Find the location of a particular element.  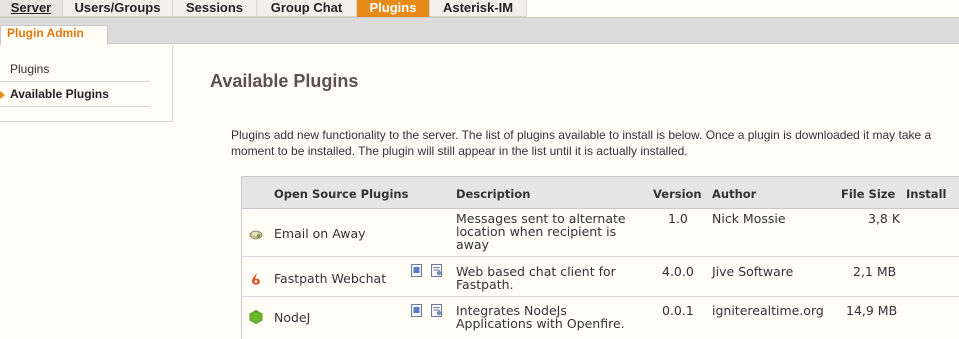

tab-server: Server is located at coordinates (31, 8).